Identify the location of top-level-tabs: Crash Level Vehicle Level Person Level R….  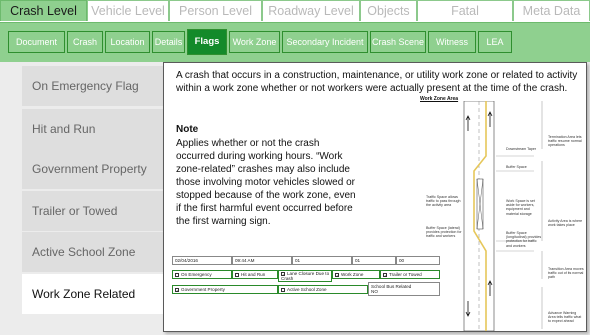
(295, 19).